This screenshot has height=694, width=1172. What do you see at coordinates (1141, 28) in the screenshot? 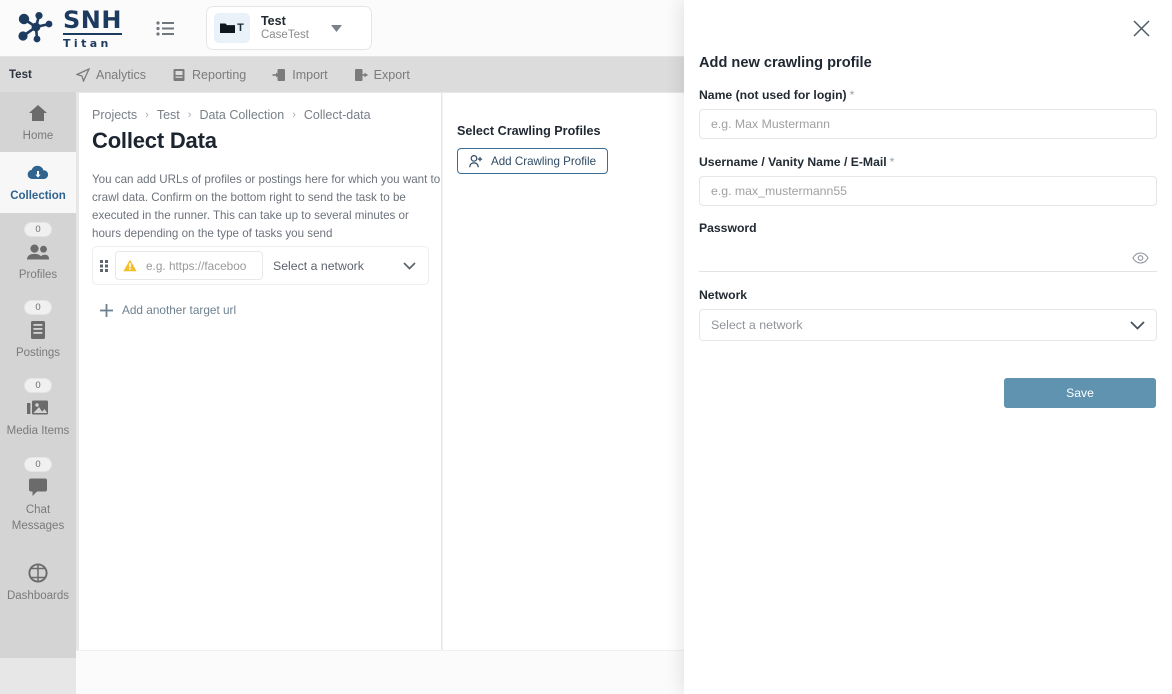
I see `close-icon` at bounding box center [1141, 28].